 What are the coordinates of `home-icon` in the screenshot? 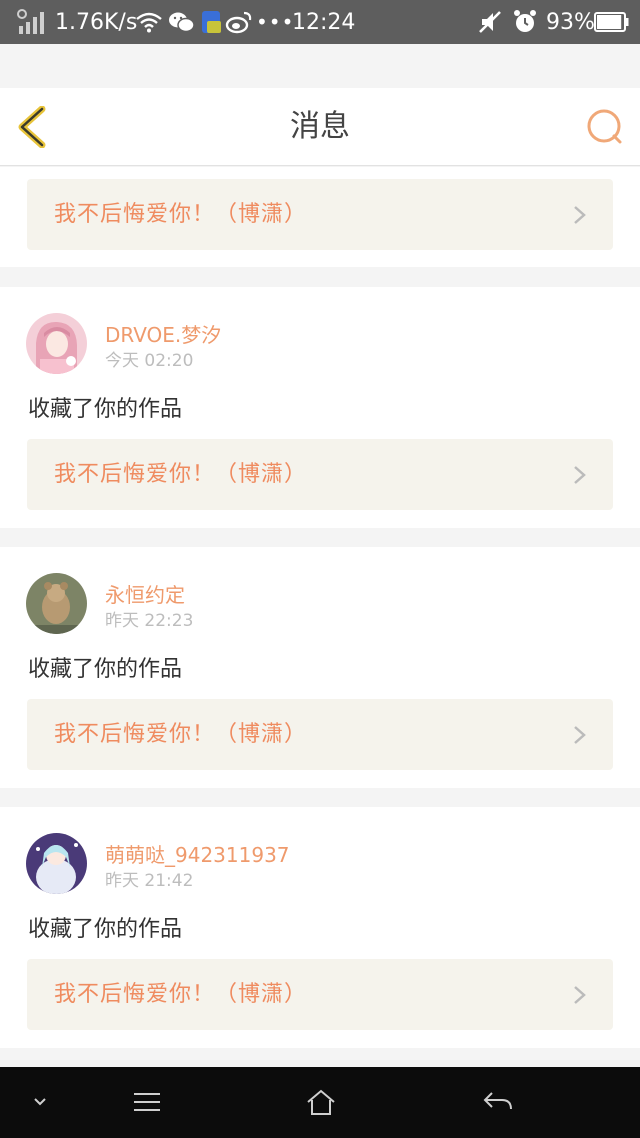 It's located at (321, 1102).